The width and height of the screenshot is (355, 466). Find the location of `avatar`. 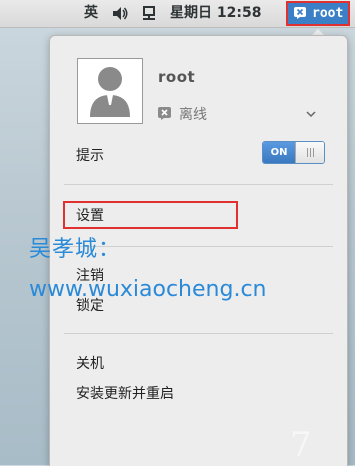

avatar is located at coordinates (110, 91).